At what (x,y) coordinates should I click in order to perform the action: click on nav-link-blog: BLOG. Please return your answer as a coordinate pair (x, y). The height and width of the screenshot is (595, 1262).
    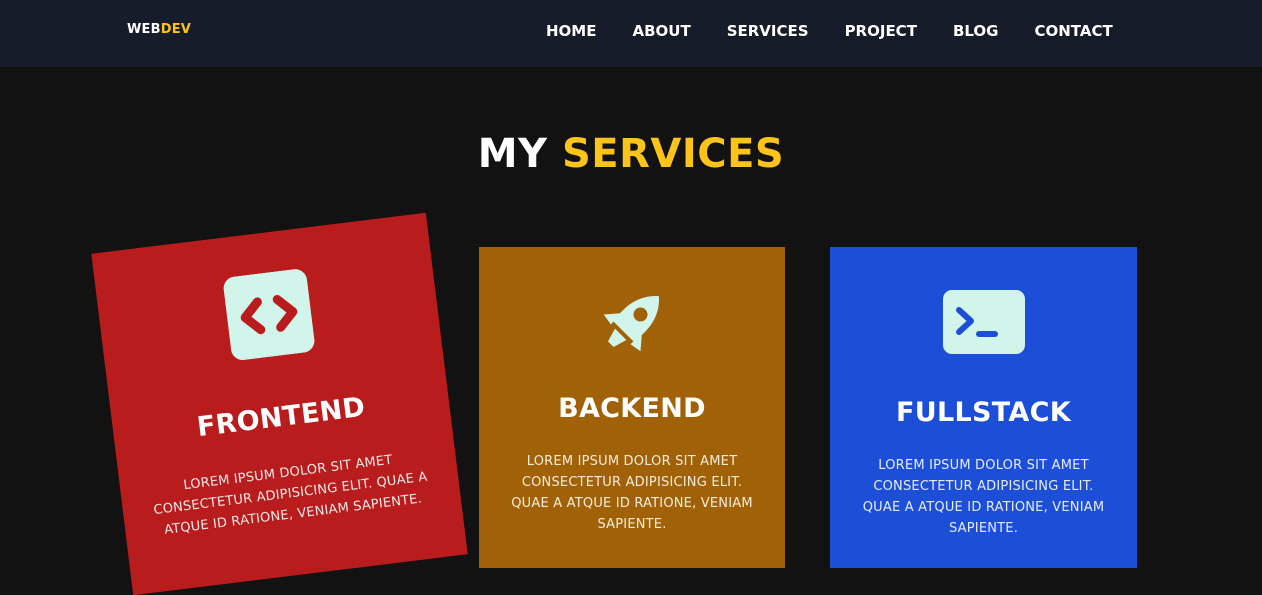
    Looking at the image, I should click on (976, 31).